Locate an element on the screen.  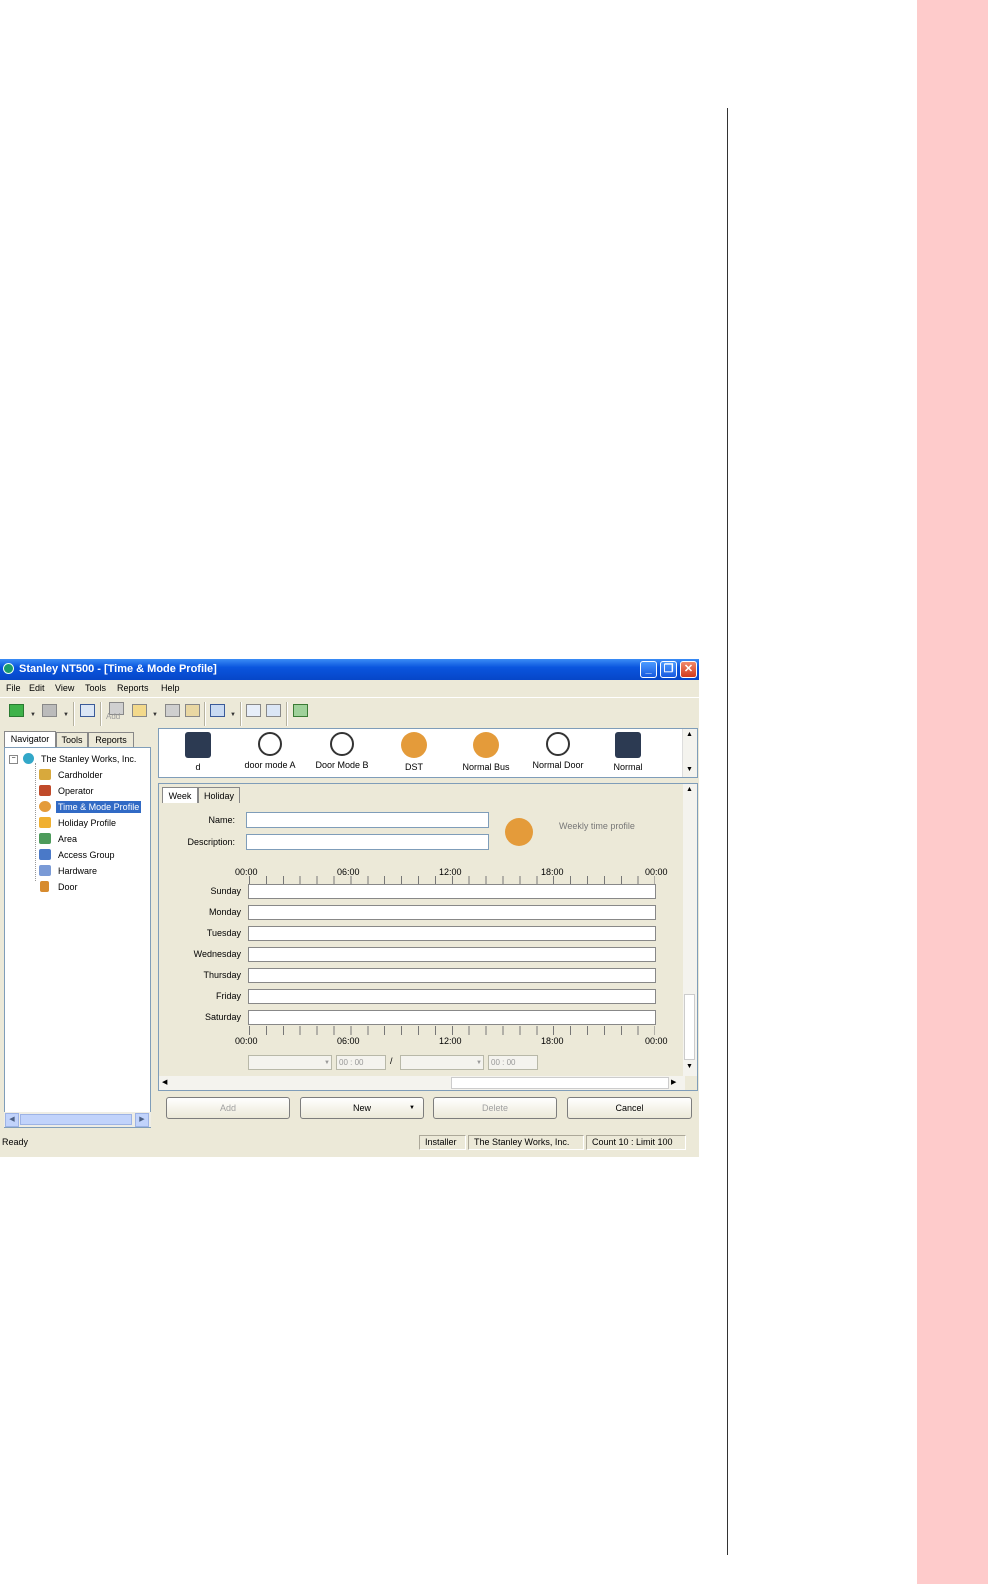
back-icon is located at coordinates (16, 710).